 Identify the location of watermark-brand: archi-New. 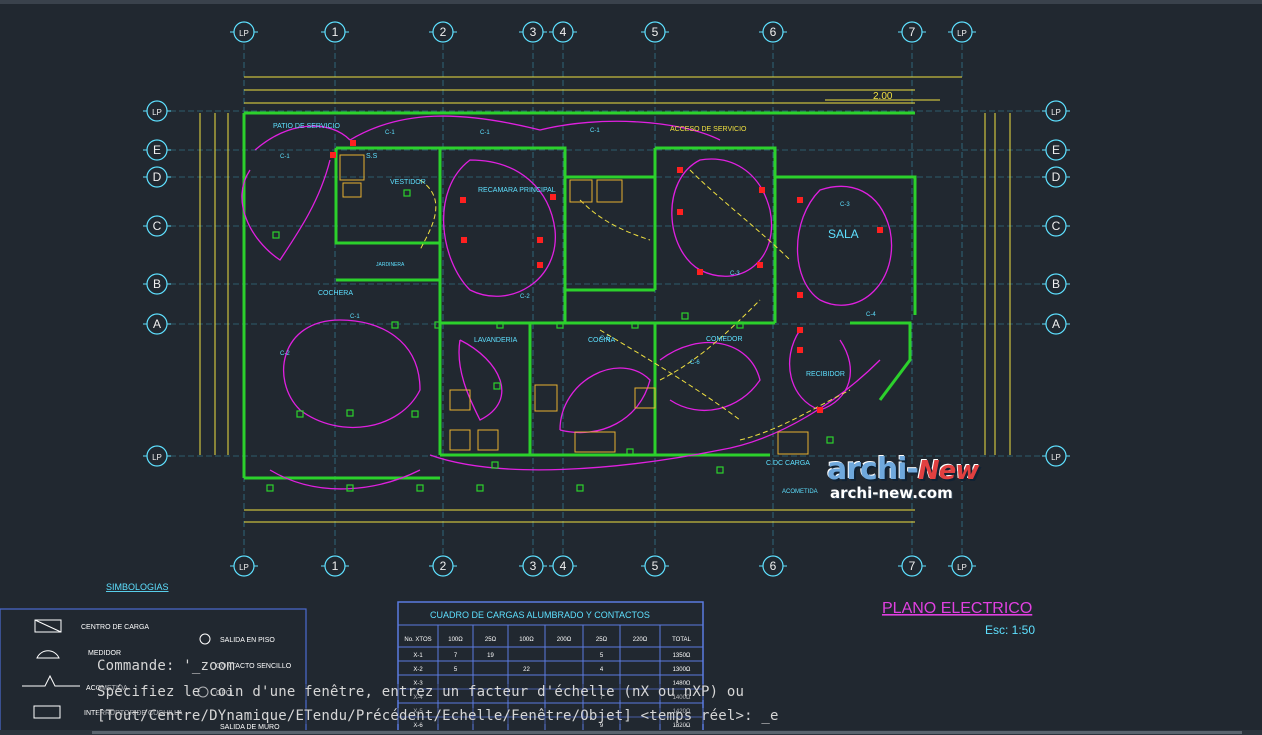
(903, 469).